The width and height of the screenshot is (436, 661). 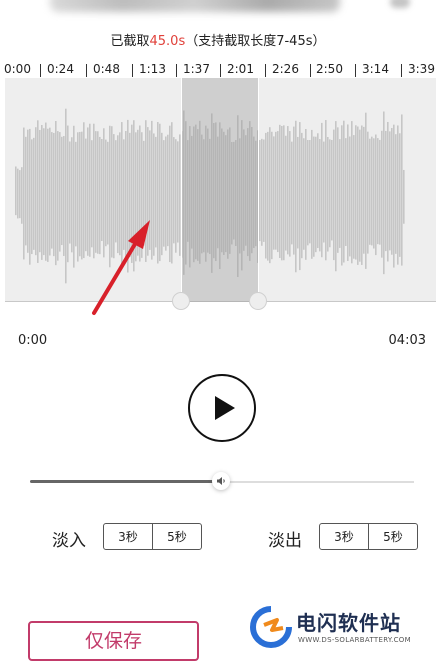 I want to click on fade-out-5s: 5秒, so click(x=392, y=536).